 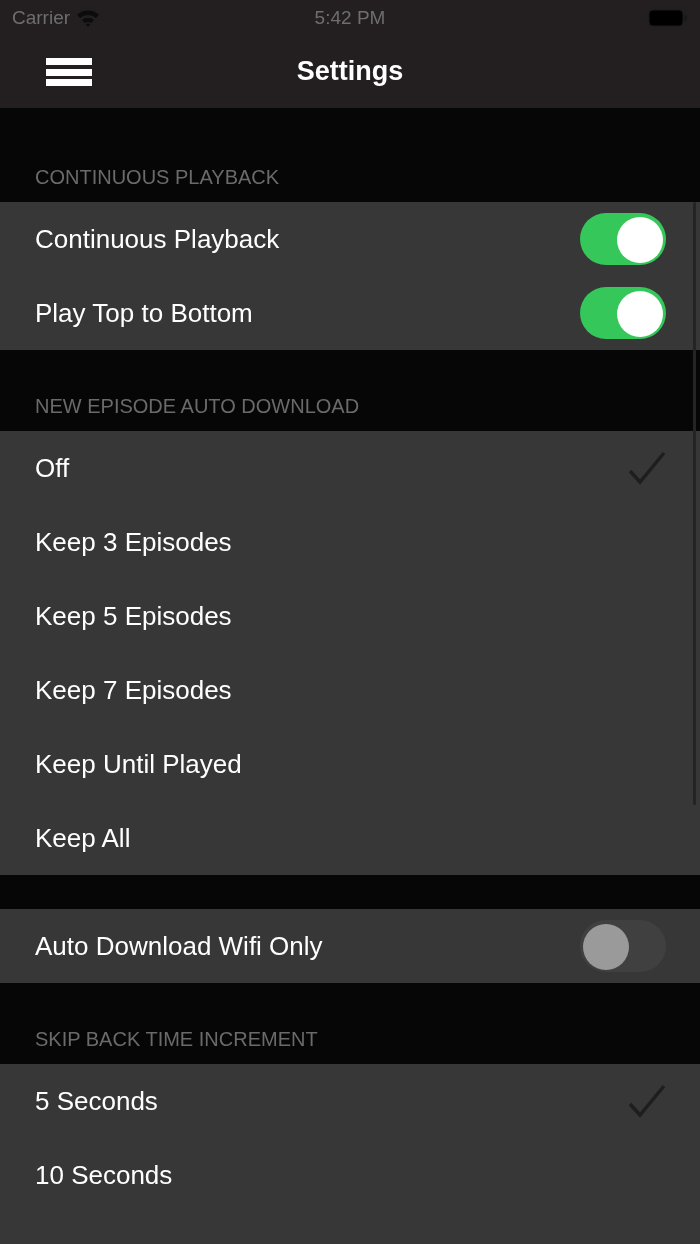 What do you see at coordinates (197, 406) in the screenshot?
I see `section-header: NEW EPISODE AUTO DOWNLOAD` at bounding box center [197, 406].